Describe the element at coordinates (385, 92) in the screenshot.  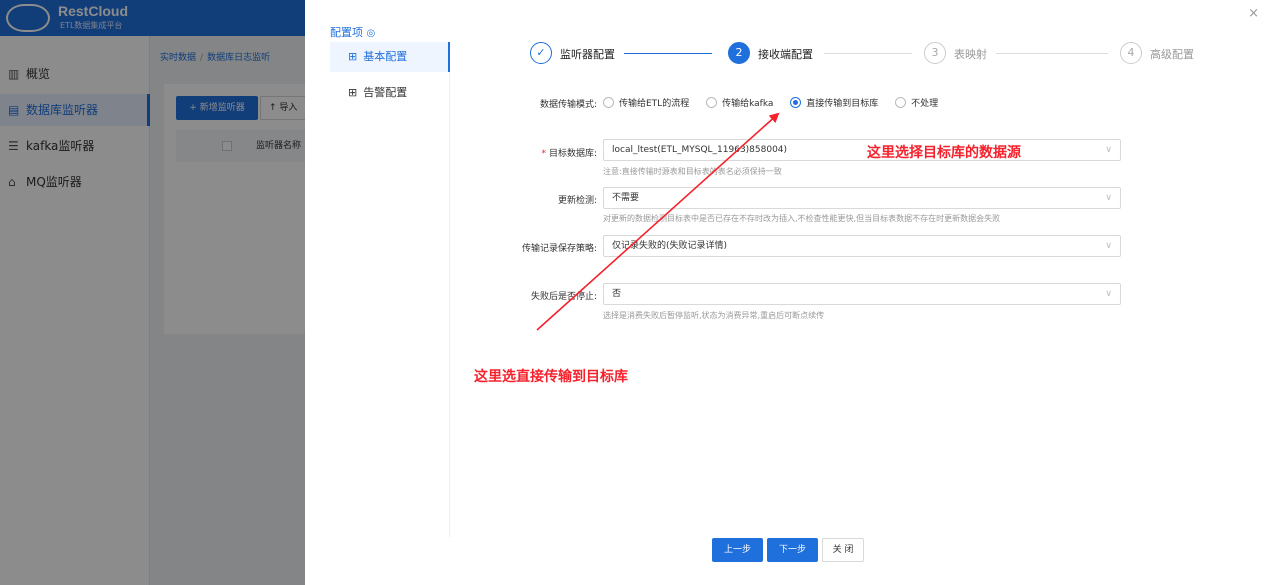
I see `nav-item-label: 告警配置` at that location.